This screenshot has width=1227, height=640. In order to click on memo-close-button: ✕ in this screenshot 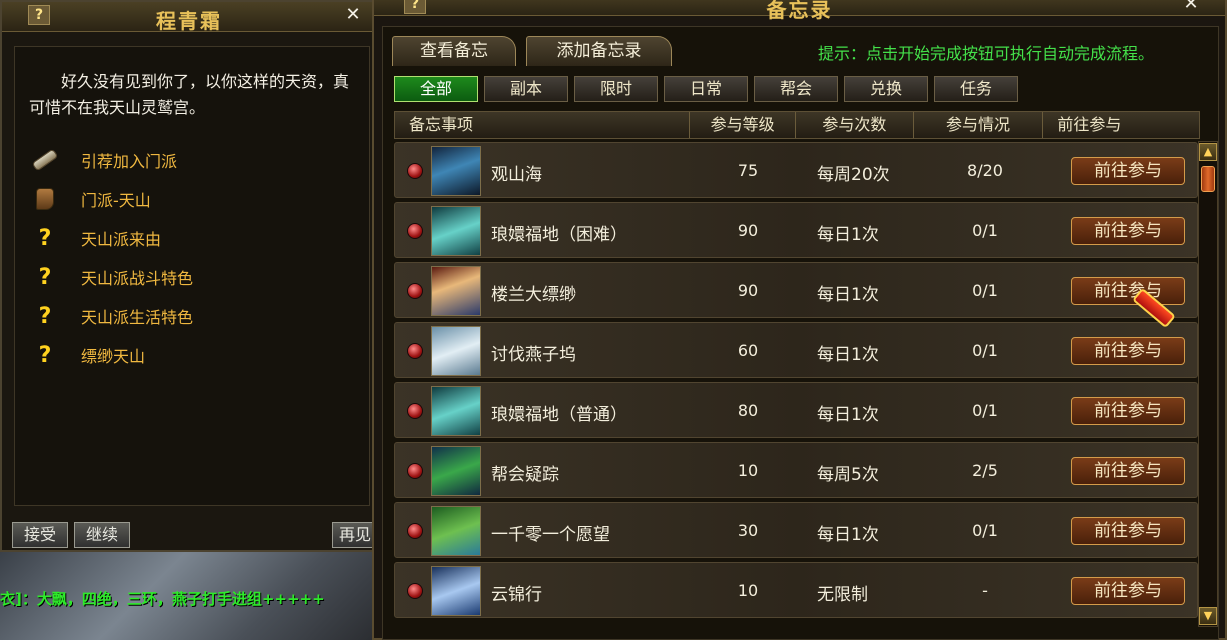, I will do `click(1191, 7)`.